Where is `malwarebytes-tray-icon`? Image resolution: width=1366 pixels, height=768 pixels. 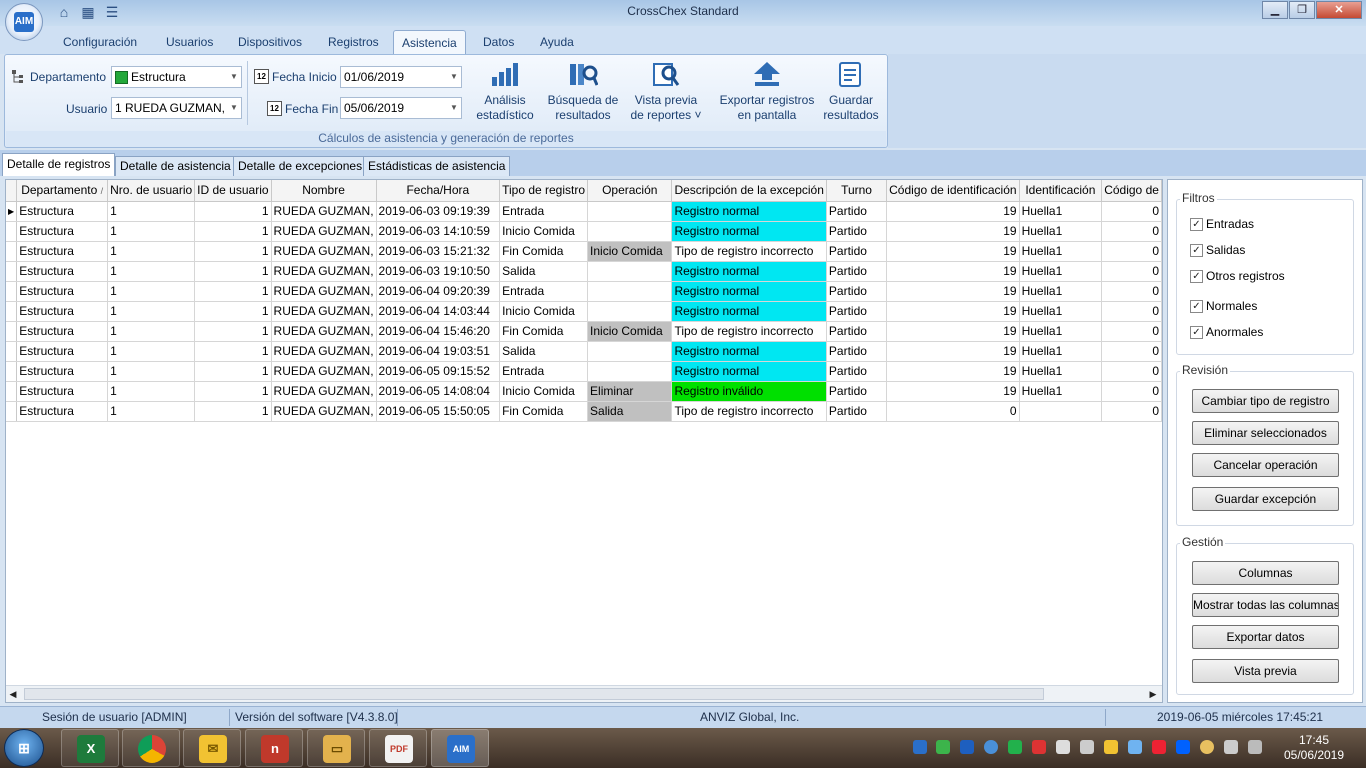
malwarebytes-tray-icon is located at coordinates (967, 747).